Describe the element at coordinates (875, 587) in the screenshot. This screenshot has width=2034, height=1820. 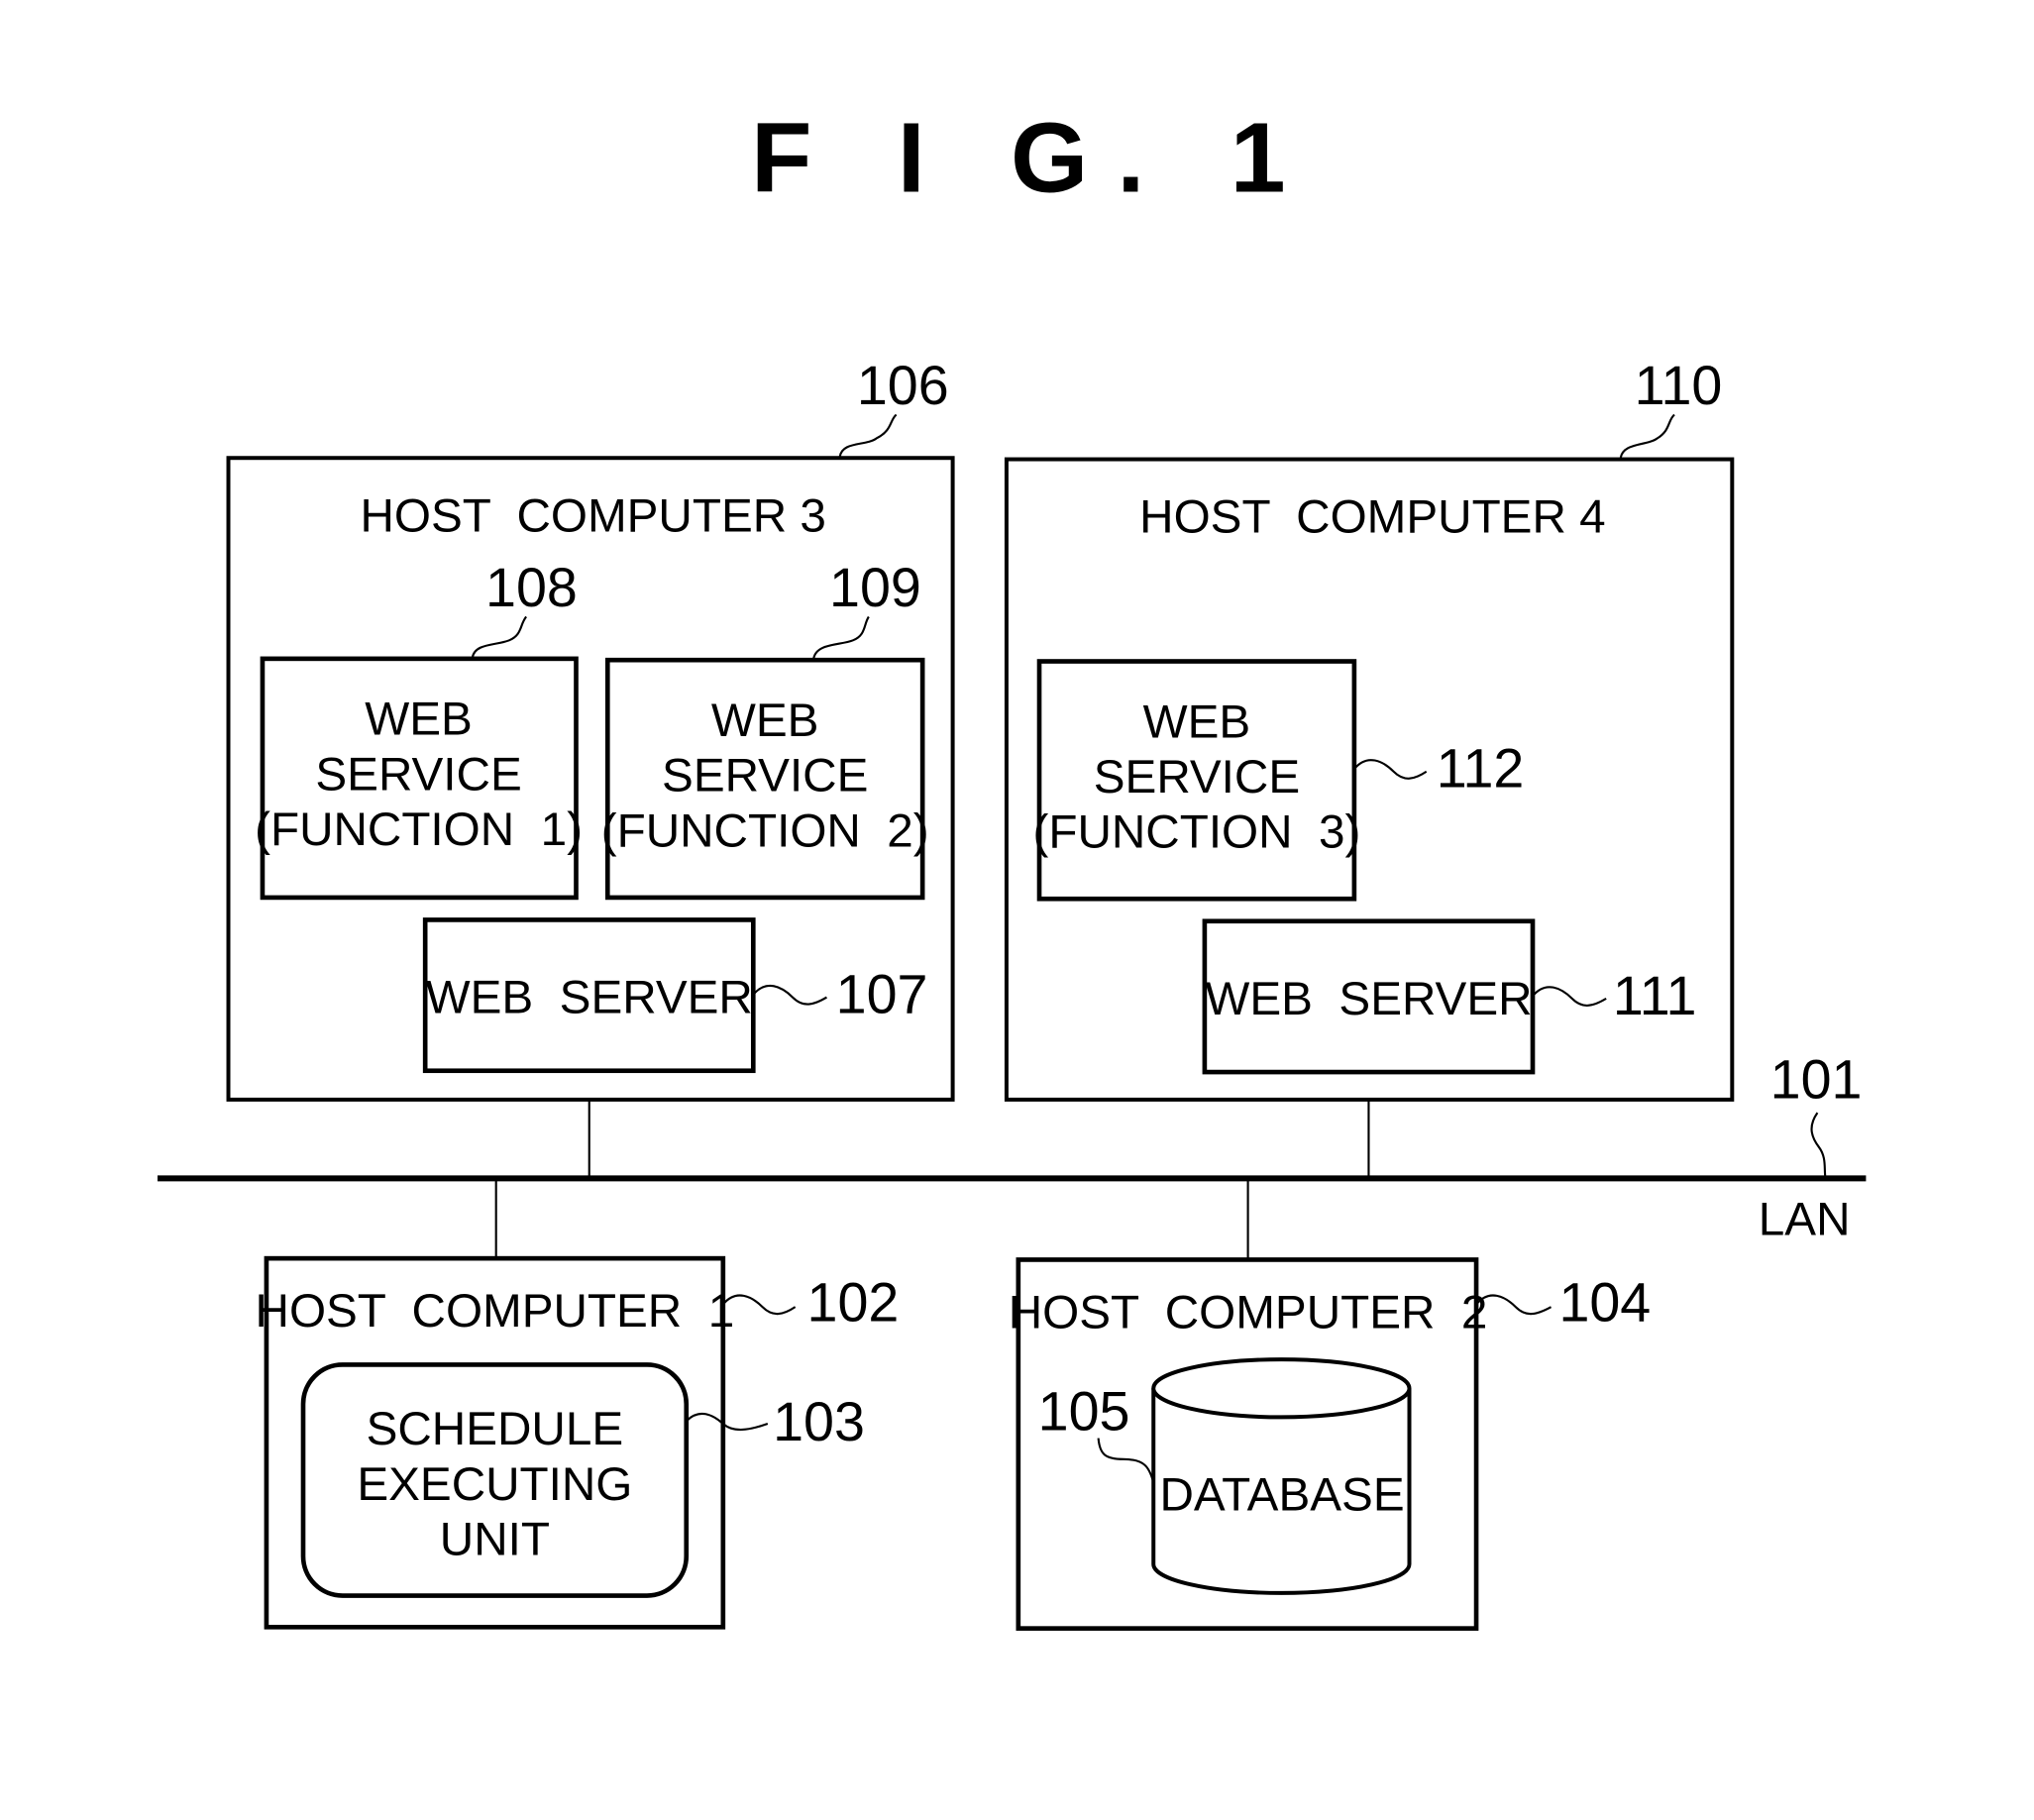
I see `ref-109: 109` at that location.